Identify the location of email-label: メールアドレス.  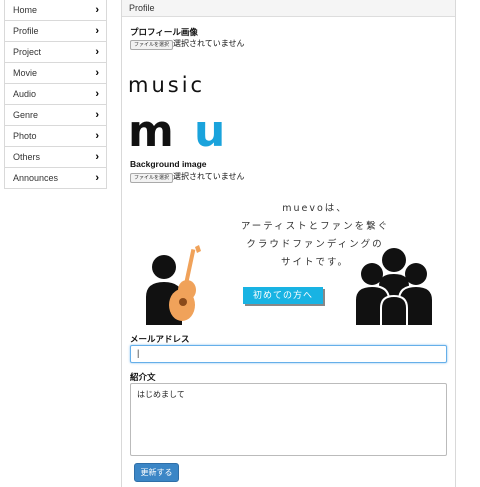
(160, 339).